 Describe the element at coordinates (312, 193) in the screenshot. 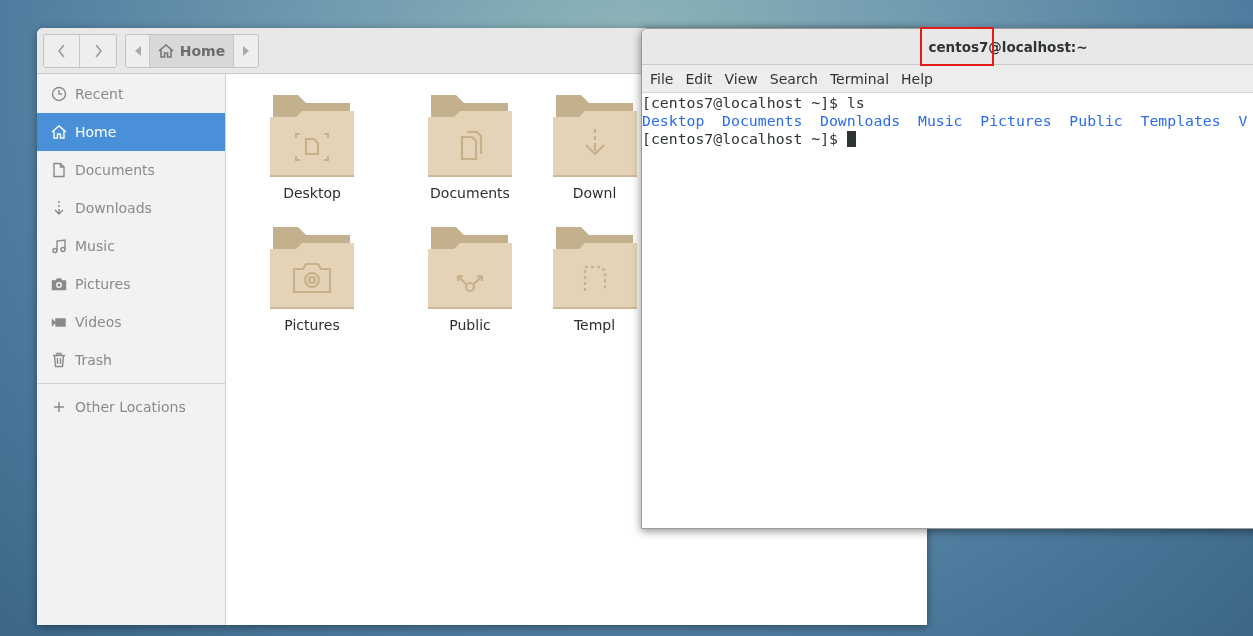

I see `folder-label: Desktop` at that location.